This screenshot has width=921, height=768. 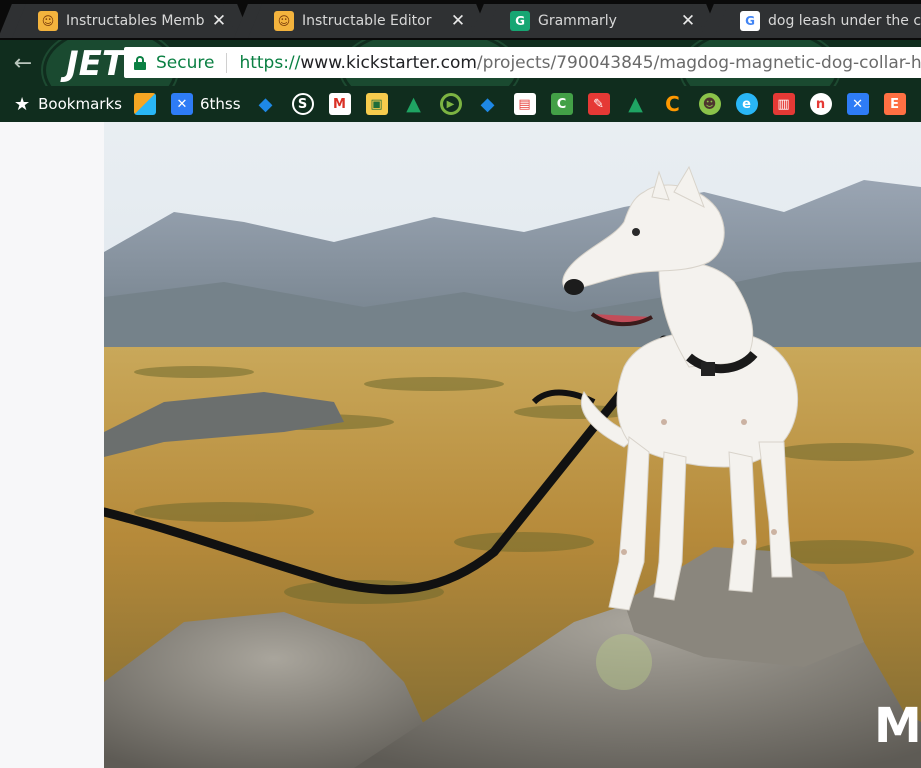 I want to click on tab-instructable-editor: ☺ Instructable Editor ✕, so click(x=362, y=21).